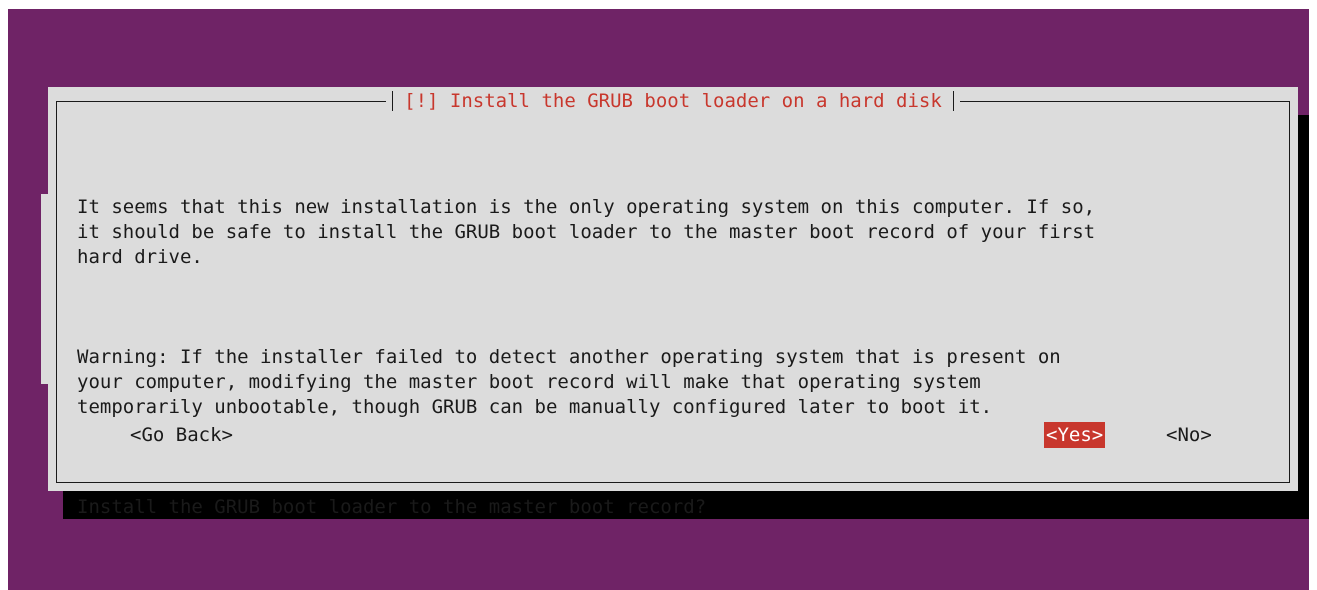  Describe the element at coordinates (673, 427) in the screenshot. I see `button-row: <Go Back> <Yes> <No>` at that location.